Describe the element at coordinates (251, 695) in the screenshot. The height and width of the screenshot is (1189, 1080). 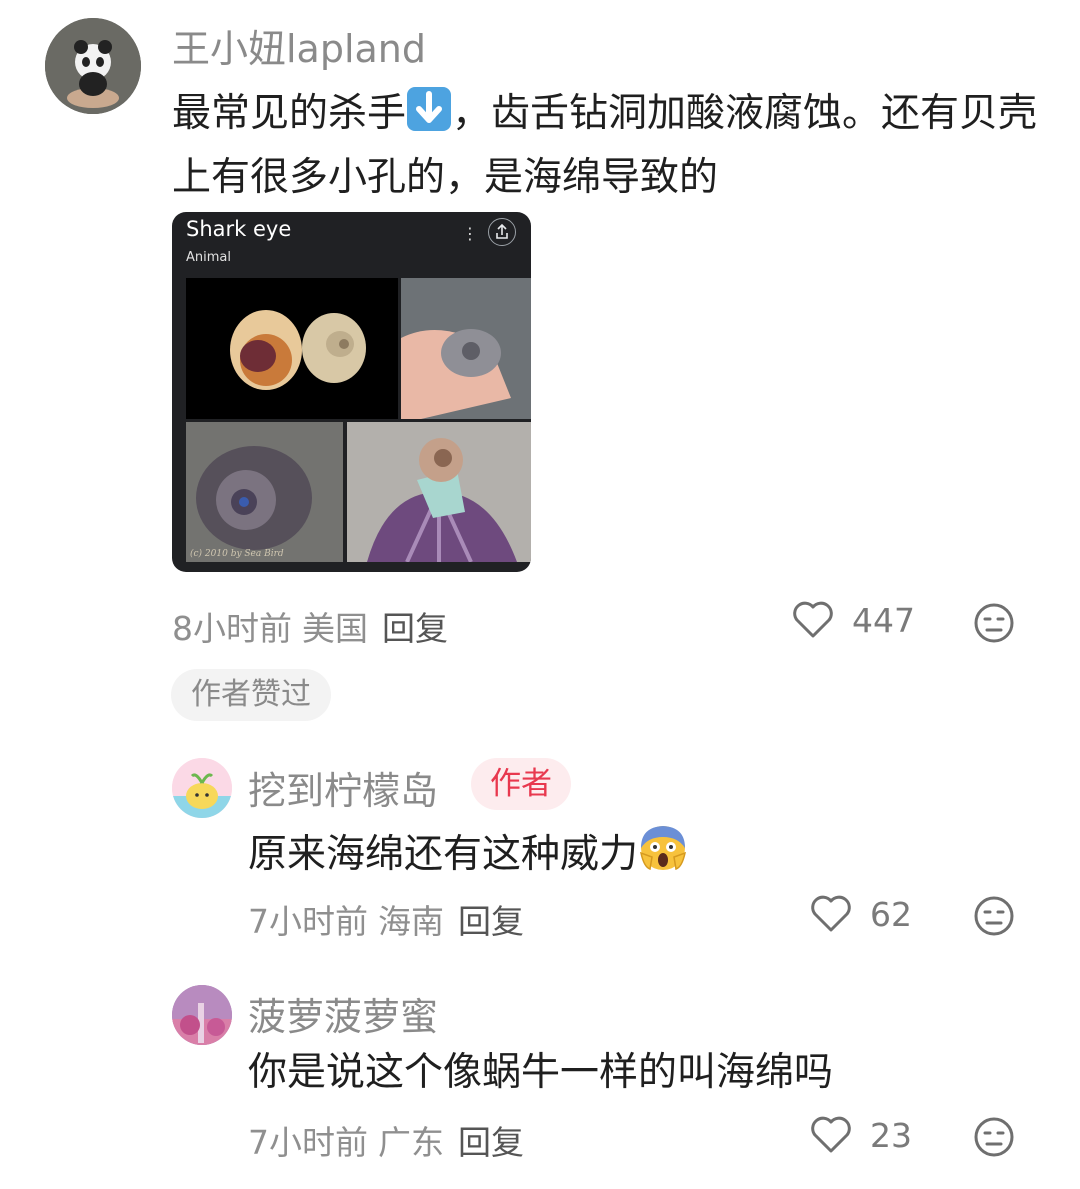
I see `author-liked-badge: 作者赞过` at that location.